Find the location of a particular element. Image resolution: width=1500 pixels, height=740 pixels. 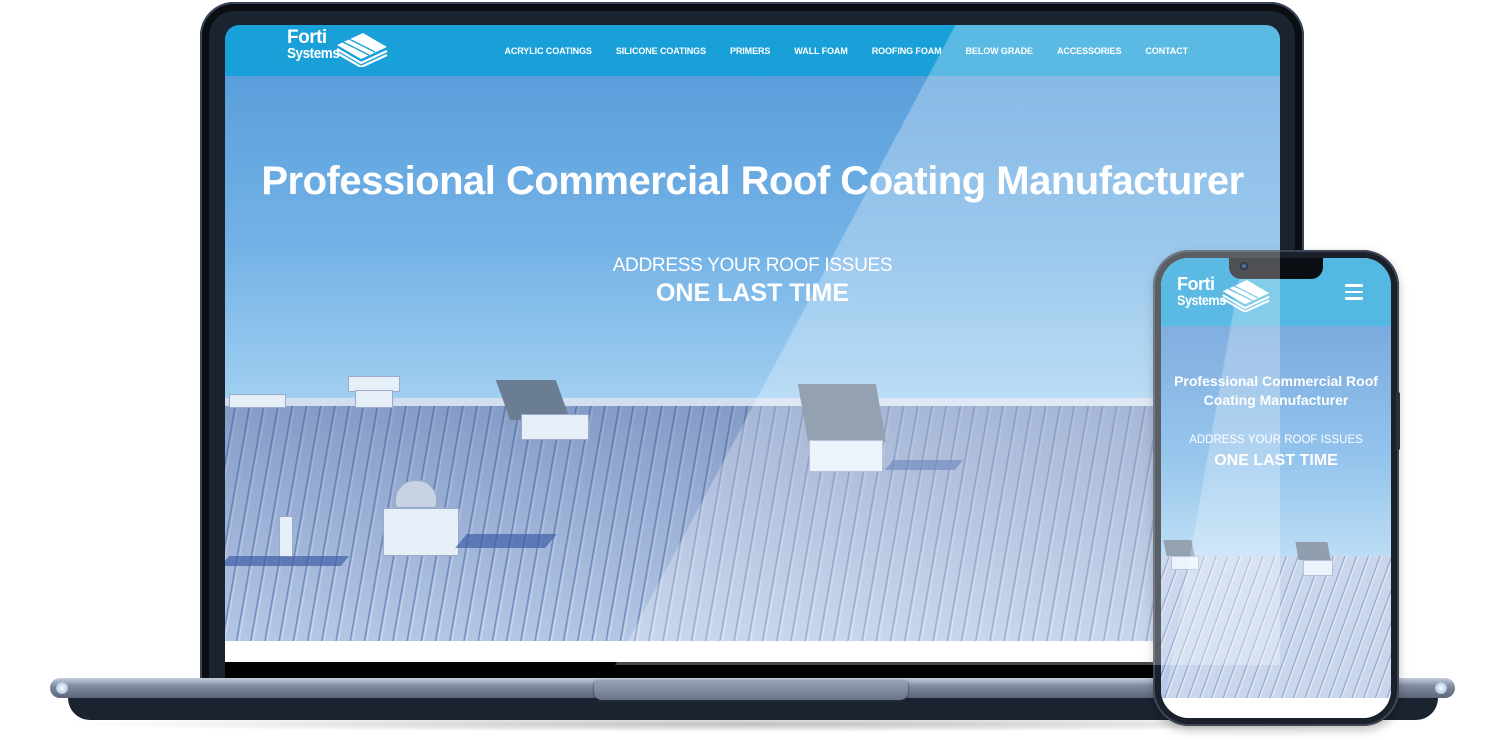

hero-subtitle: ADDRESS YOUR ROOF ISSUES is located at coordinates (752, 265).